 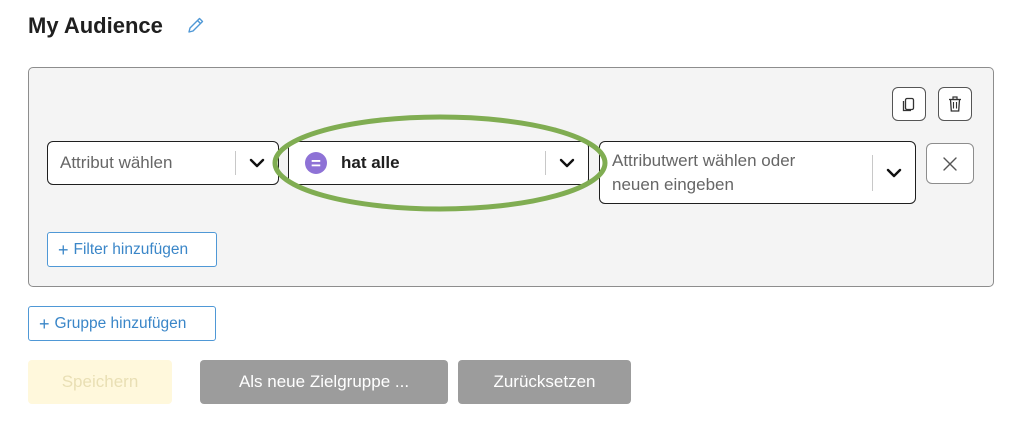 What do you see at coordinates (100, 382) in the screenshot?
I see `save-button: Speichern` at bounding box center [100, 382].